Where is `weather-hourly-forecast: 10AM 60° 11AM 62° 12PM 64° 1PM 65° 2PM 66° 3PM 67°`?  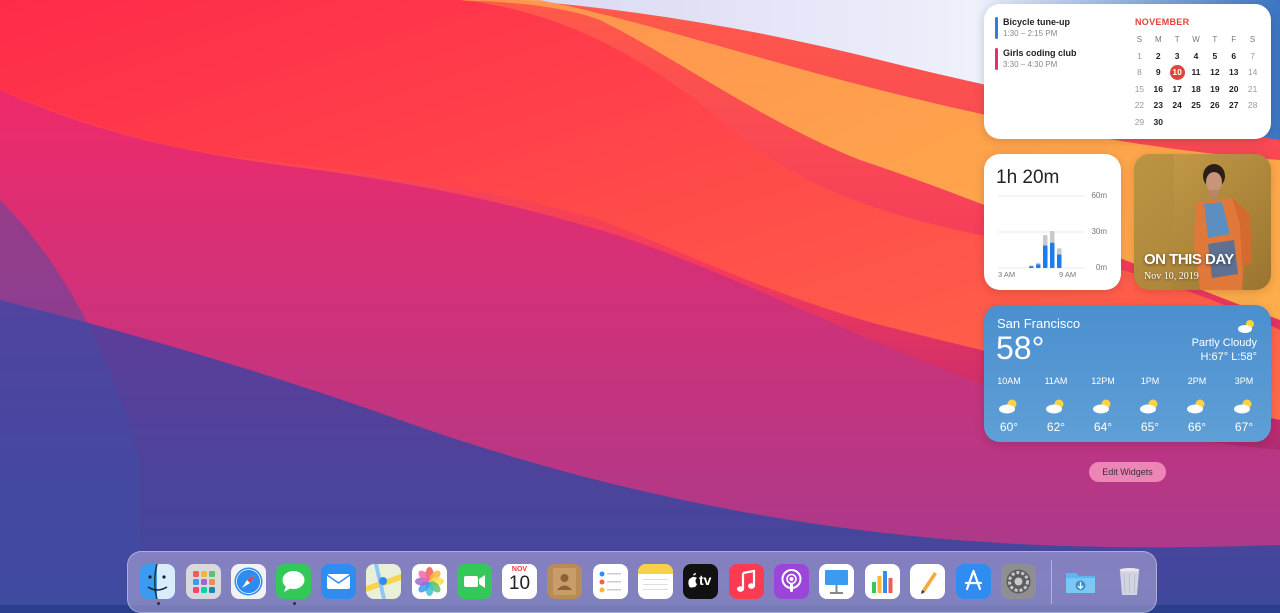
weather-hourly-forecast: 10AM 60° 11AM 62° 12PM 64° 1PM 65° 2PM 66° 3PM 67° is located at coordinates (1127, 405).